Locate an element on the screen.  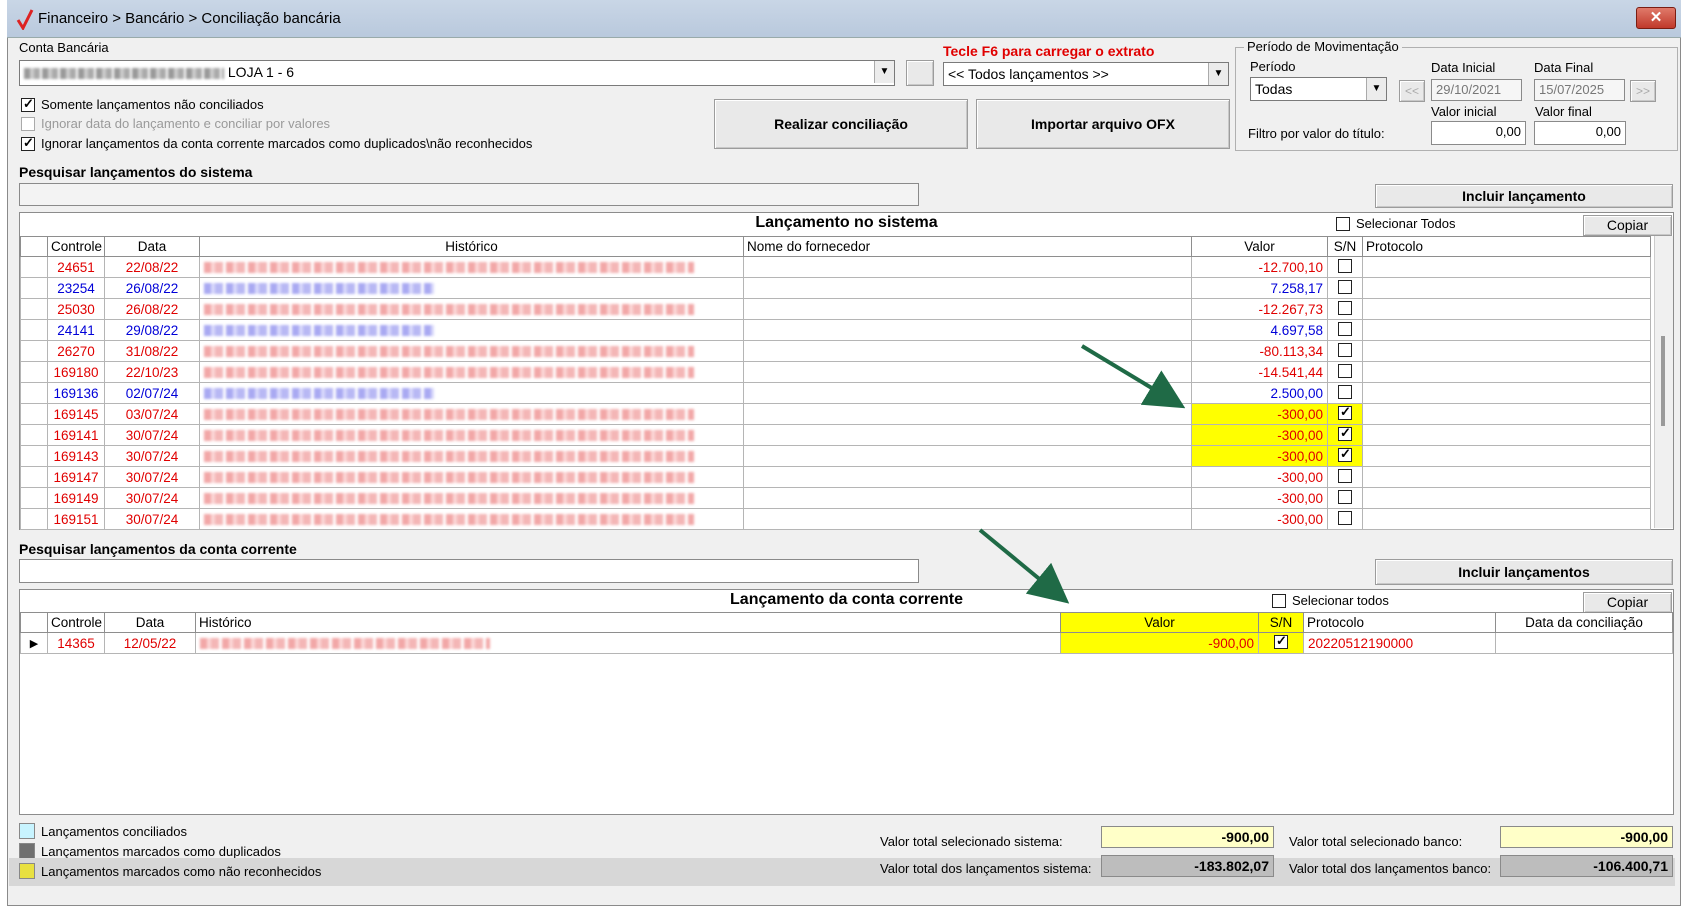
tot-banco-value: -106.400,71 is located at coordinates (1586, 866).